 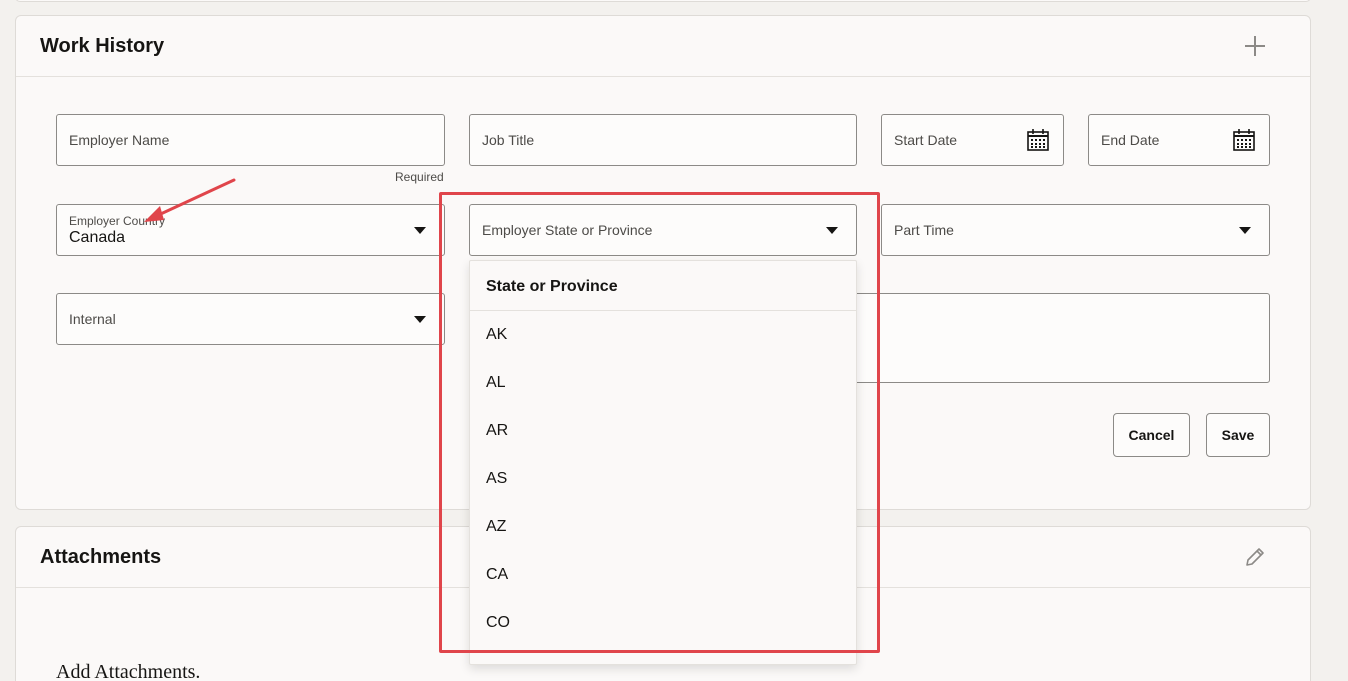 I want to click on employer-country-select: Employer Country Canada, so click(x=250, y=230).